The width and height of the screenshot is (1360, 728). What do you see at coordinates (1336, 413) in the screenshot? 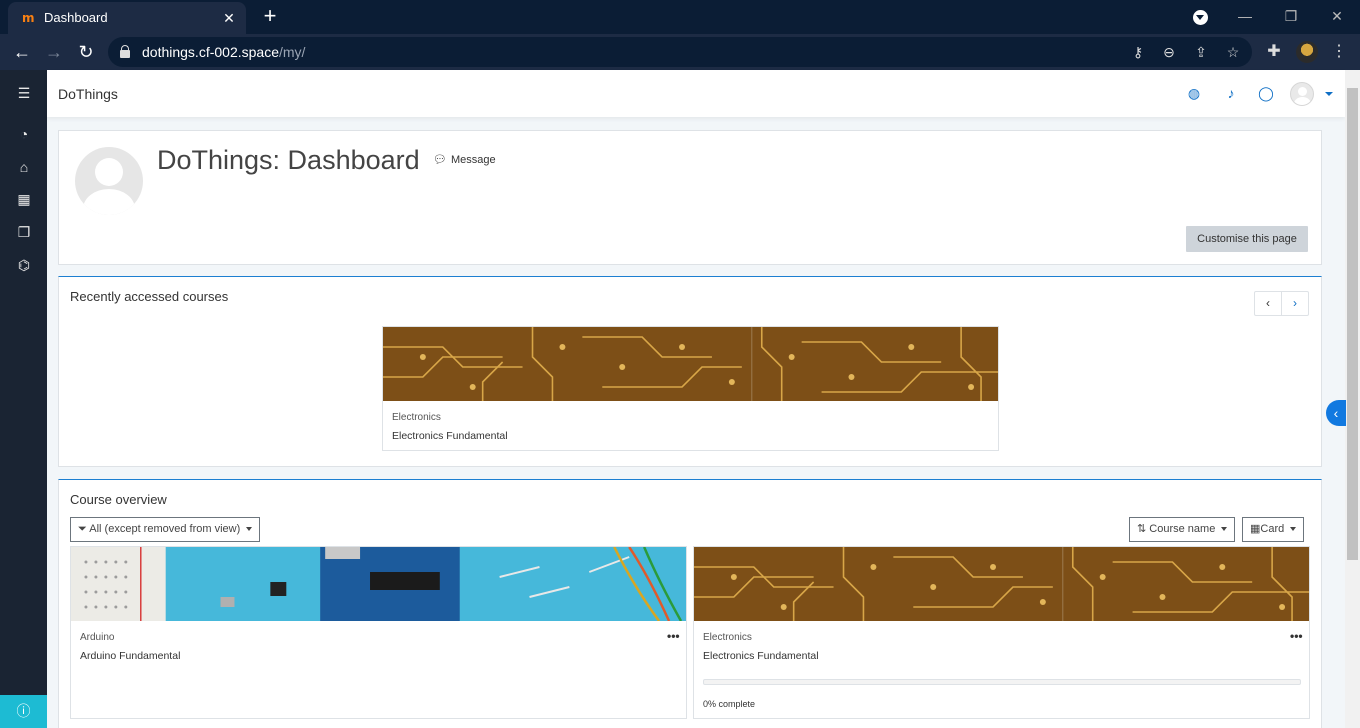
I see `block-drawer-toggle-icon: ‹` at bounding box center [1336, 413].